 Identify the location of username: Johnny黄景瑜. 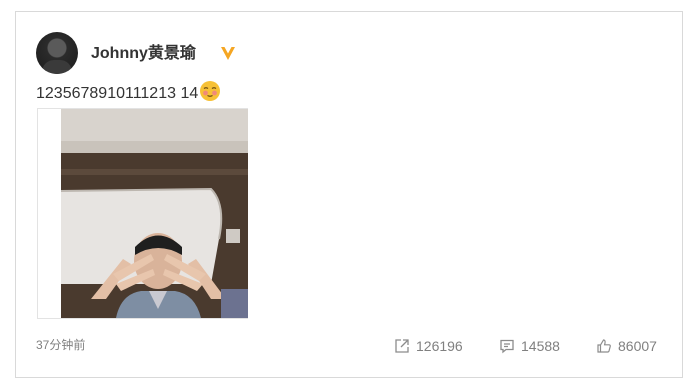
(143, 54).